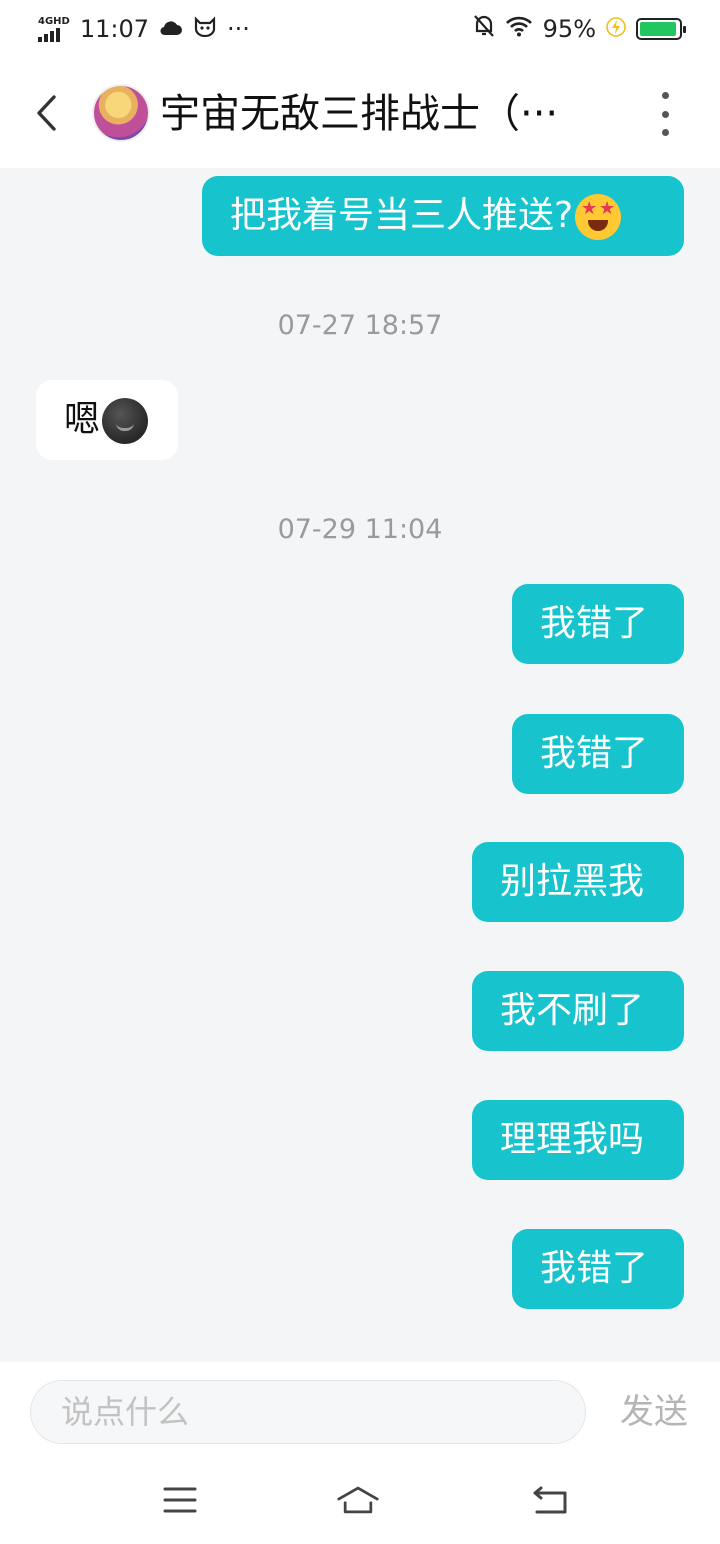 Image resolution: width=720 pixels, height=1544 pixels. I want to click on home-button, so click(358, 1500).